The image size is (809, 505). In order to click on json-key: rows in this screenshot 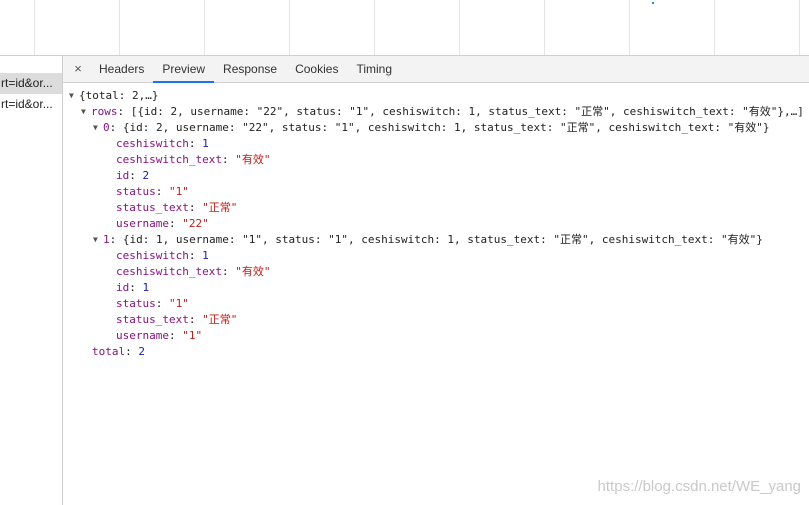, I will do `click(104, 111)`.